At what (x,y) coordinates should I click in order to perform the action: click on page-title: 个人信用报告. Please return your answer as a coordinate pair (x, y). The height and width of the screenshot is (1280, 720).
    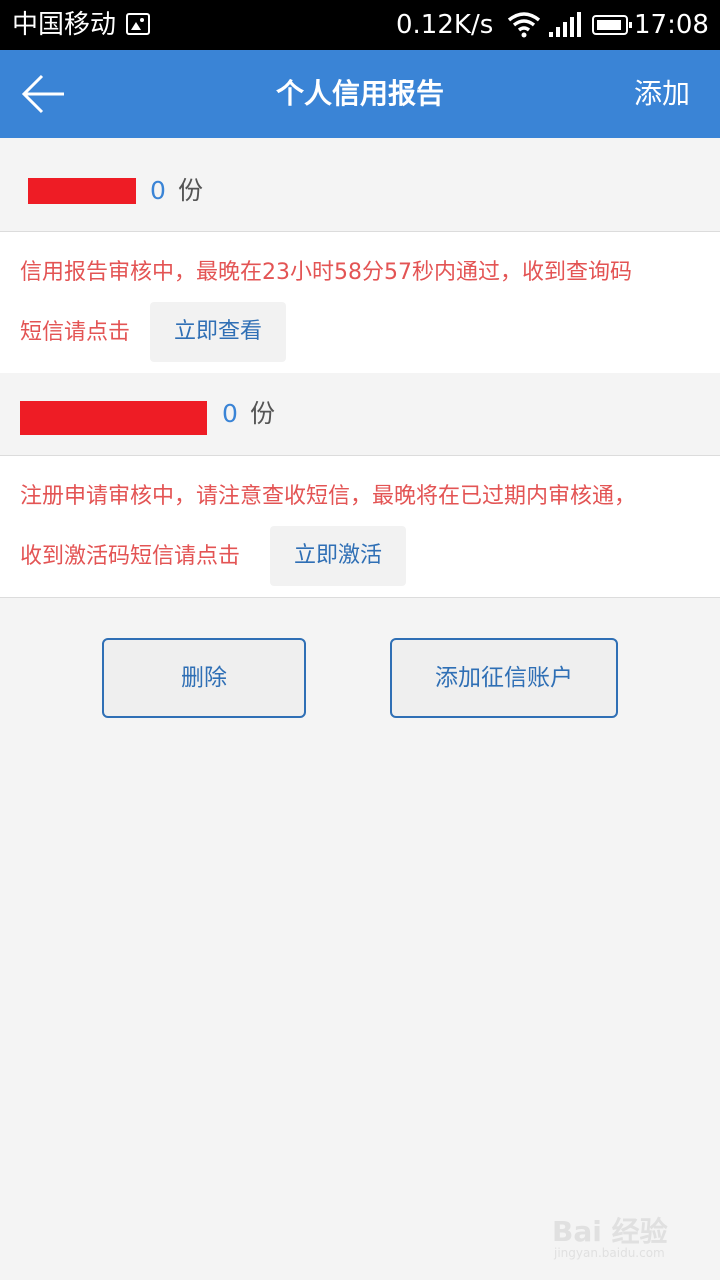
    Looking at the image, I should click on (359, 93).